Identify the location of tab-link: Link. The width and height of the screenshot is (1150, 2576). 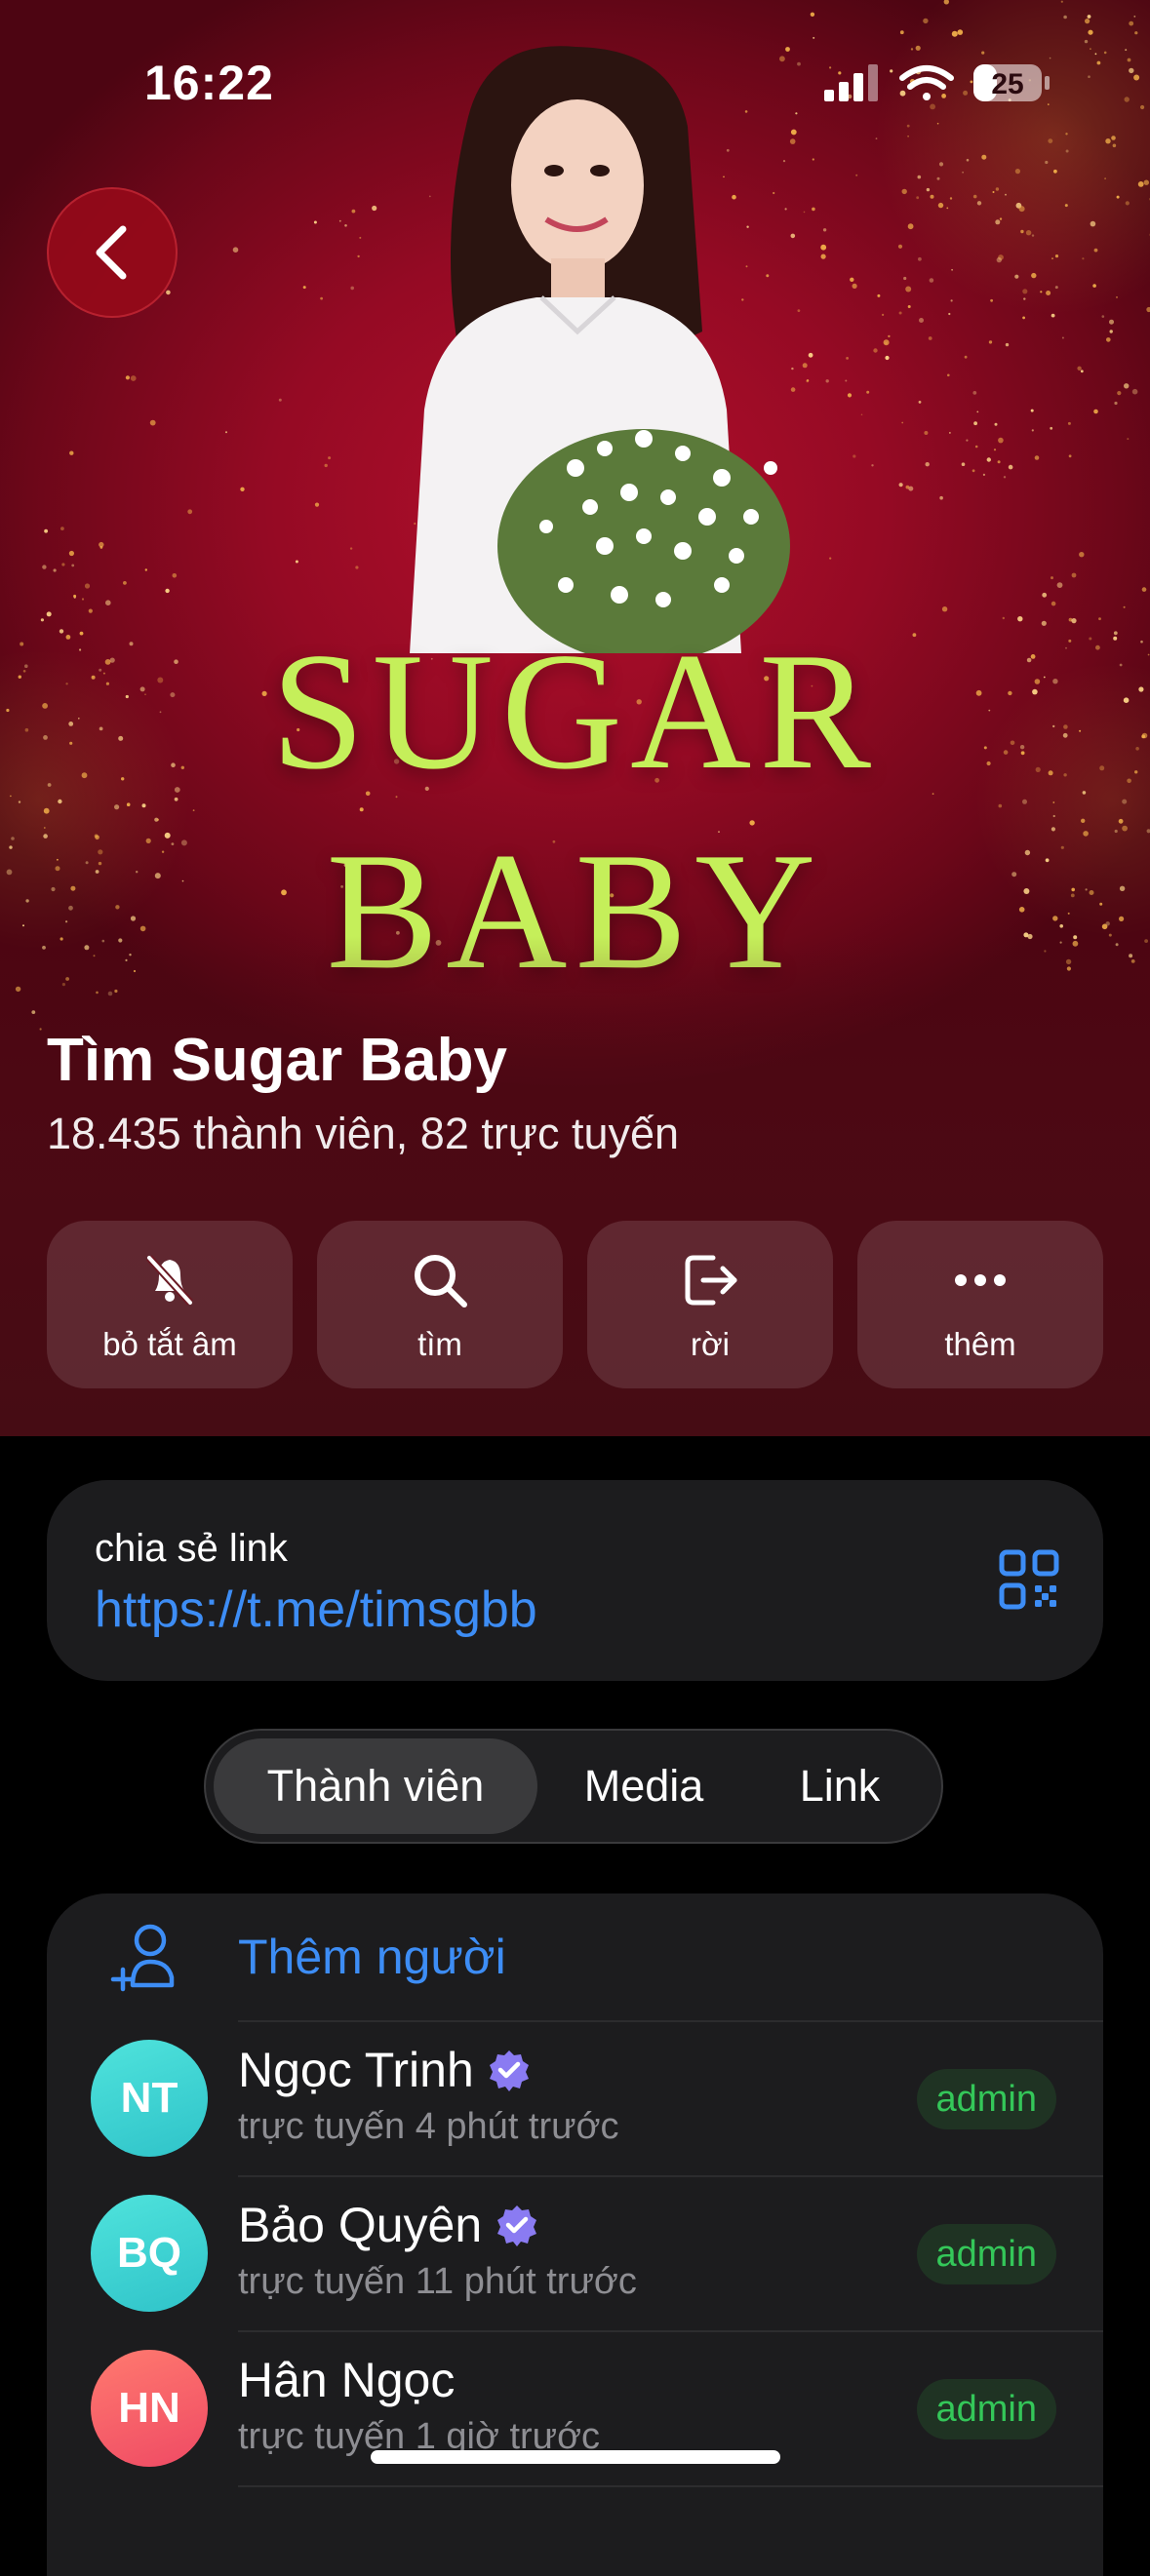
(839, 1786).